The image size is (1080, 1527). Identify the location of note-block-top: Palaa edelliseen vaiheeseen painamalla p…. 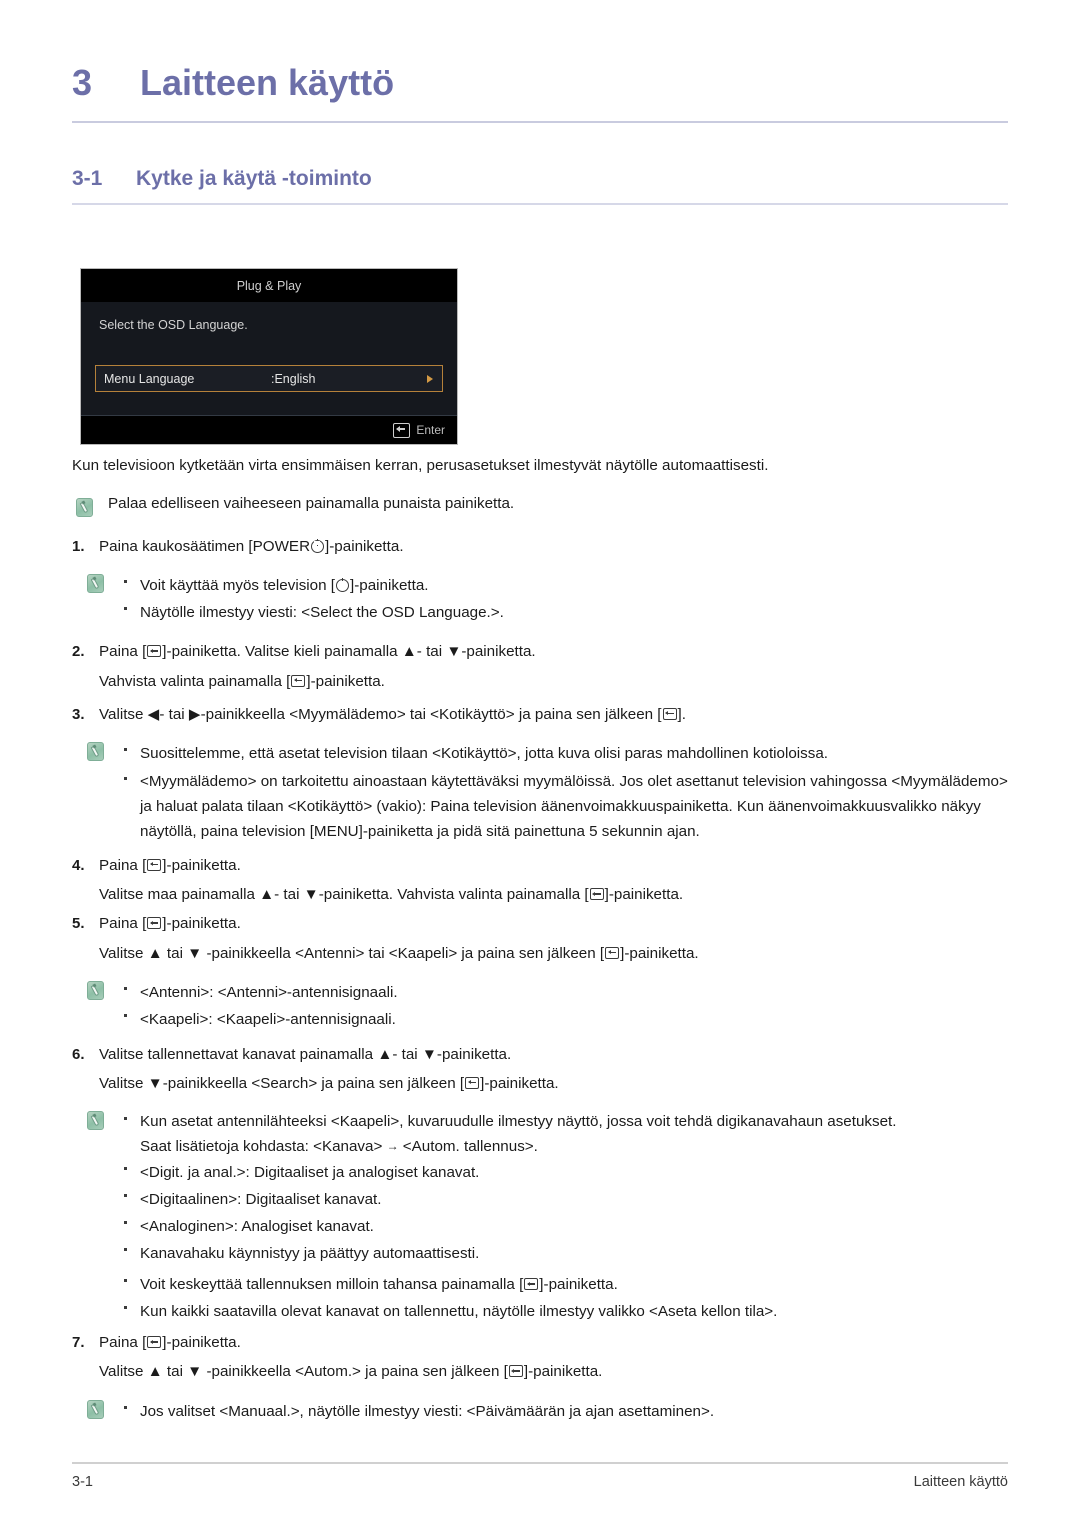
(543, 507).